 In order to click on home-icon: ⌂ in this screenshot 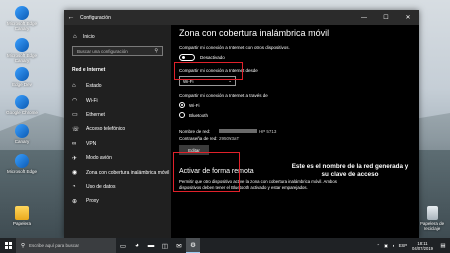, I will do `click(75, 37)`.